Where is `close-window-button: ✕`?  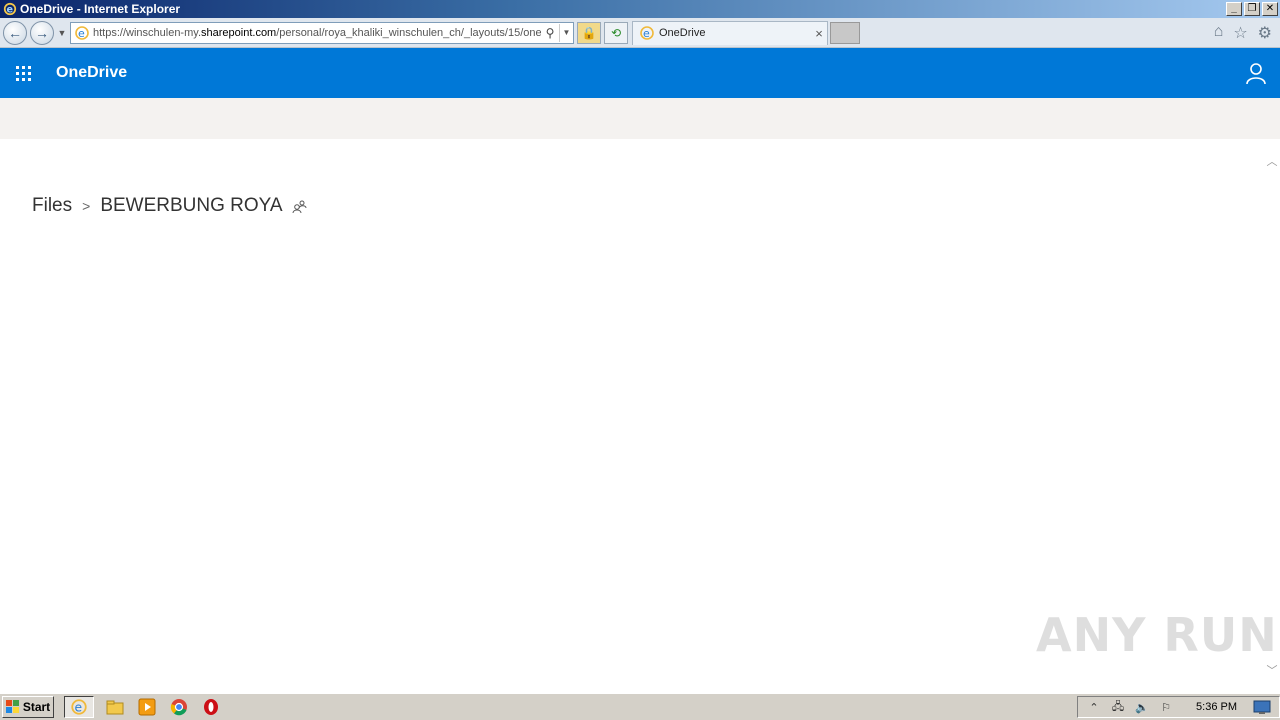 close-window-button: ✕ is located at coordinates (1270, 9).